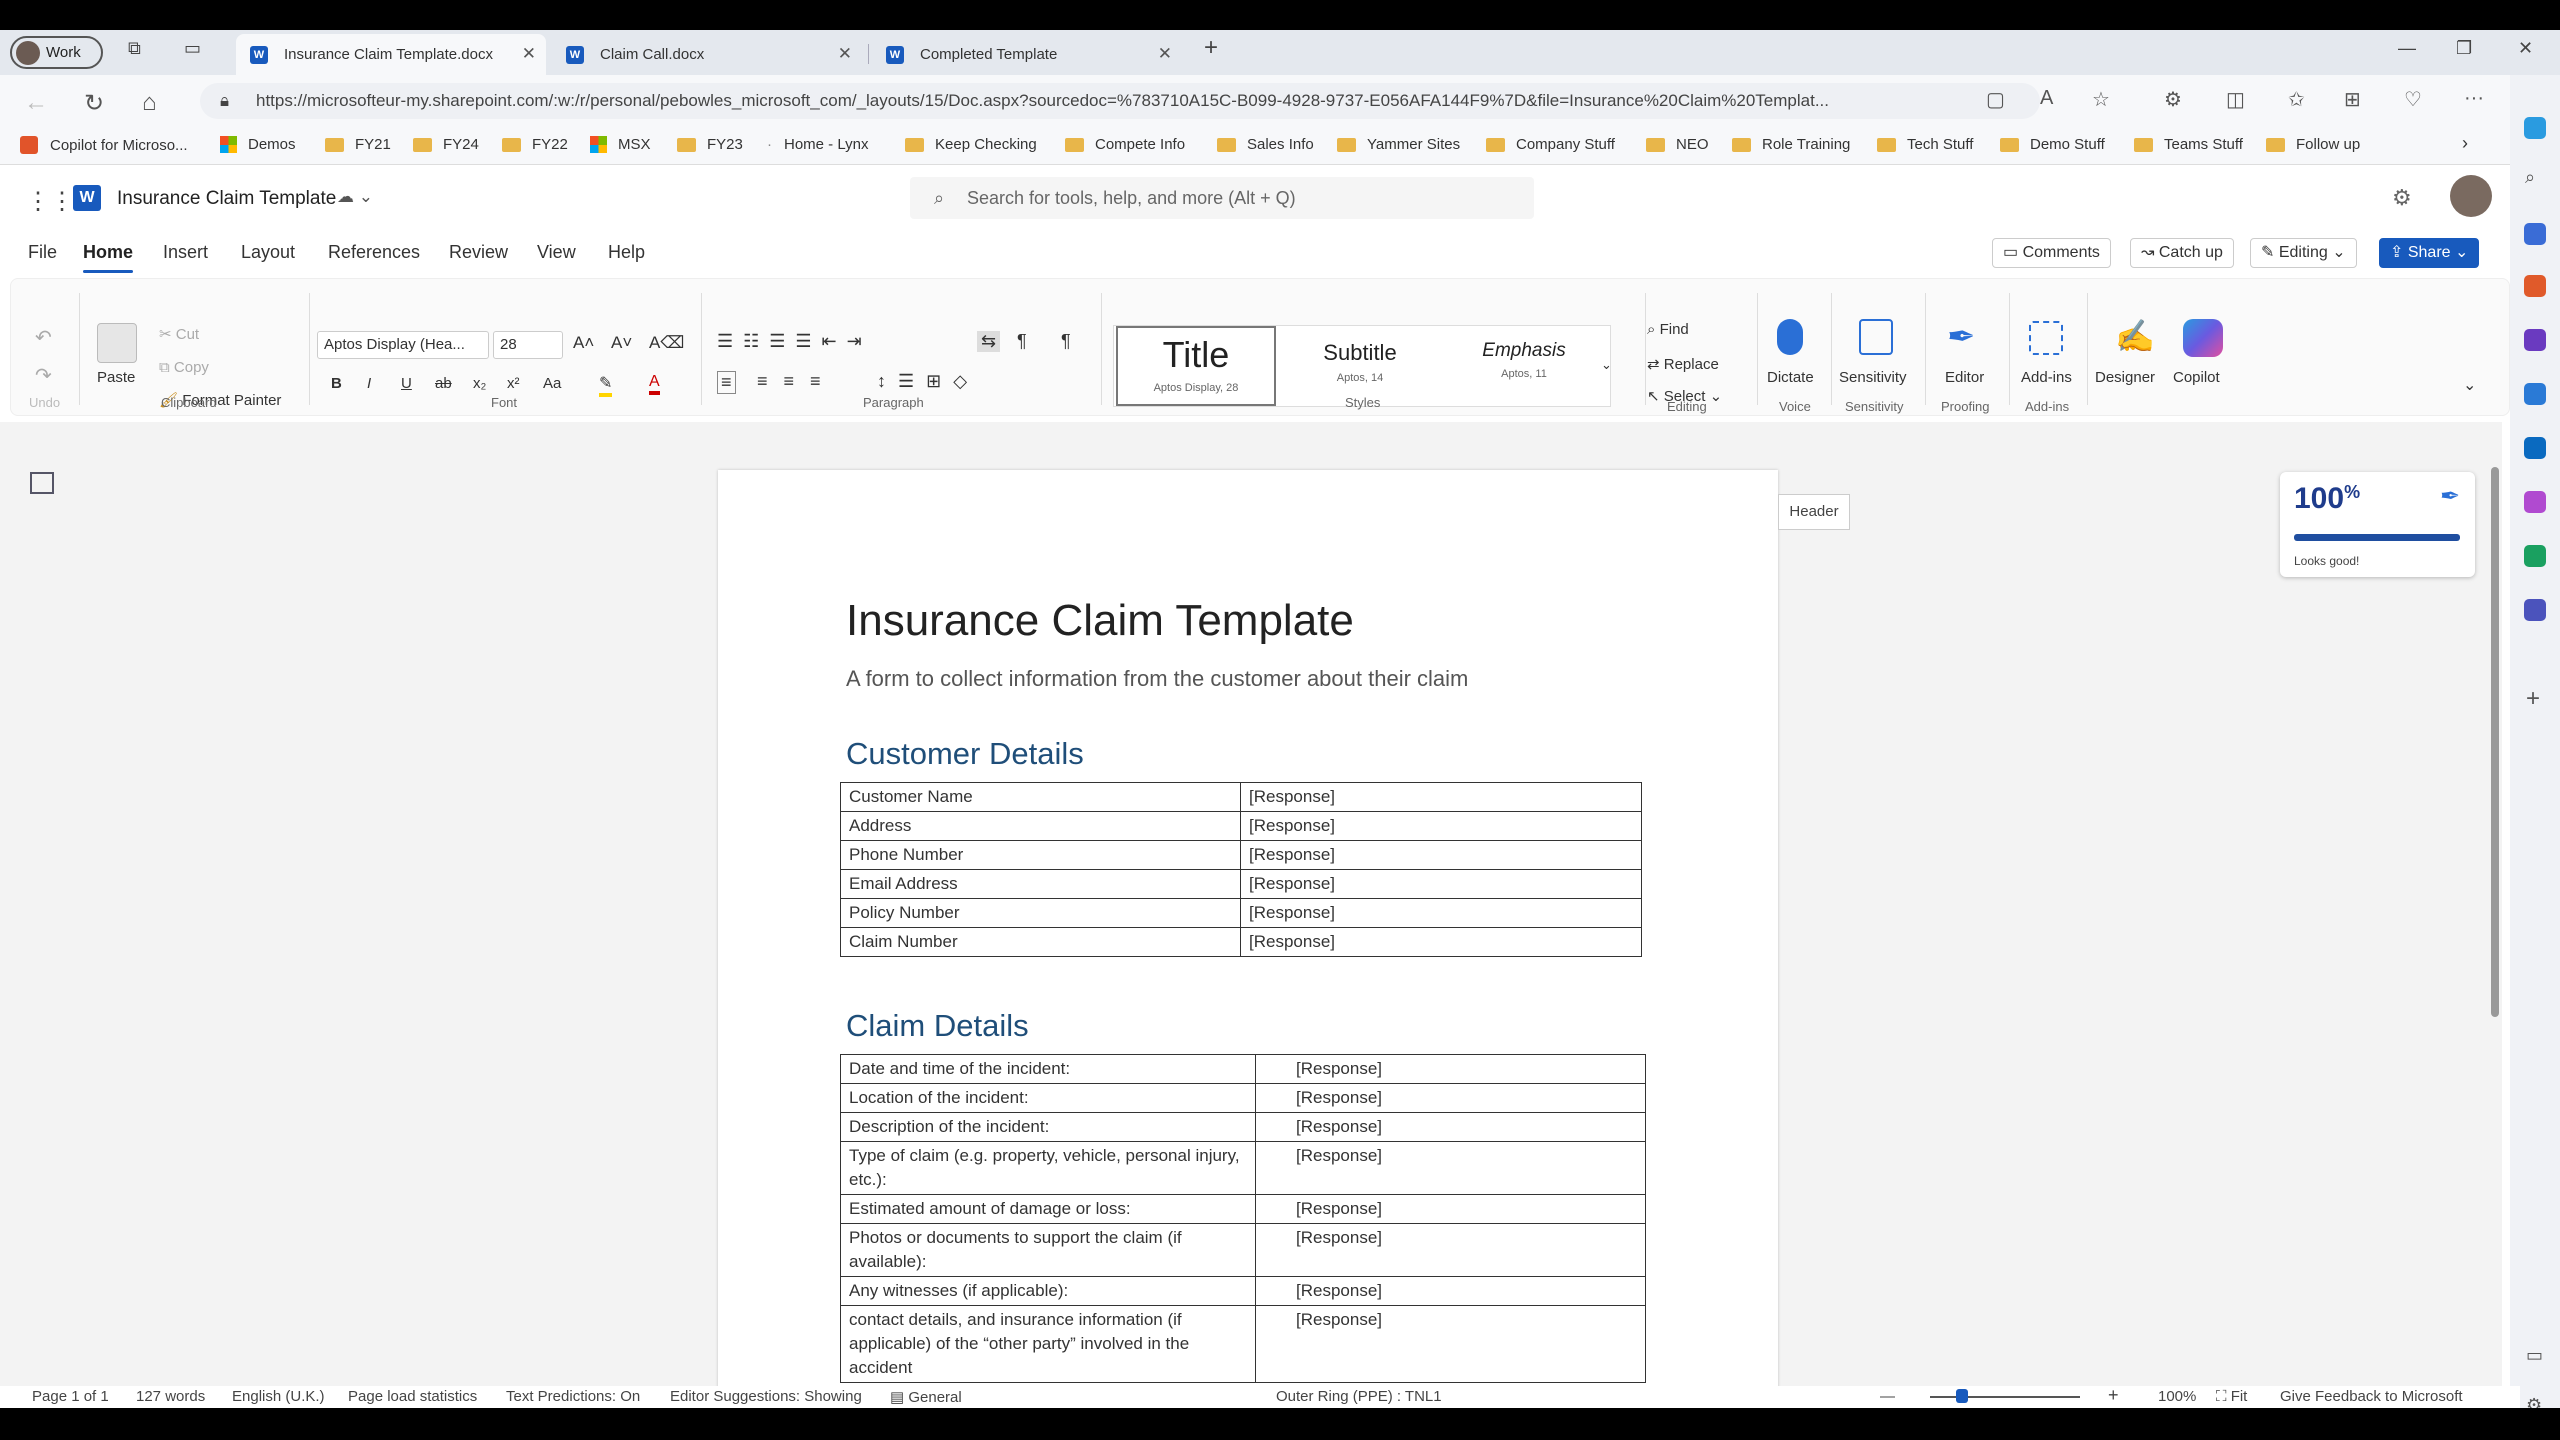  What do you see at coordinates (1398, 144) in the screenshot?
I see `favorite-yammer-sites: Yammer Sites` at bounding box center [1398, 144].